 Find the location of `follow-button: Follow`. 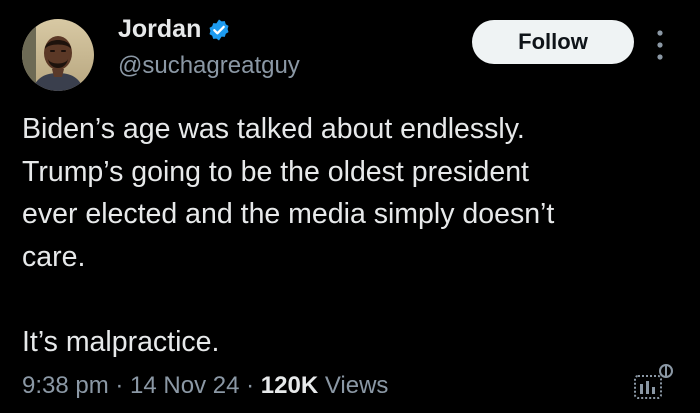

follow-button: Follow is located at coordinates (553, 42).